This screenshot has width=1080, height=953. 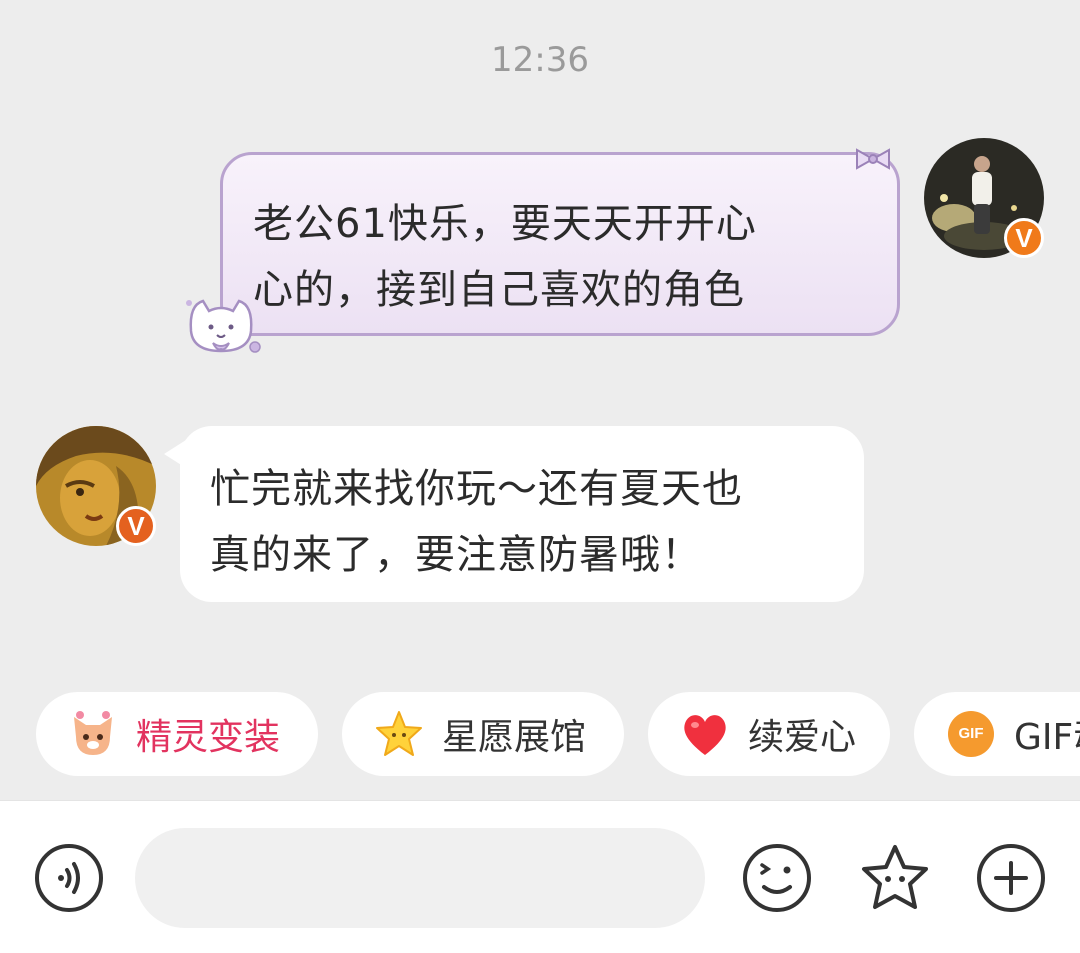 What do you see at coordinates (802, 737) in the screenshot?
I see `chip-label: 续爱心` at bounding box center [802, 737].